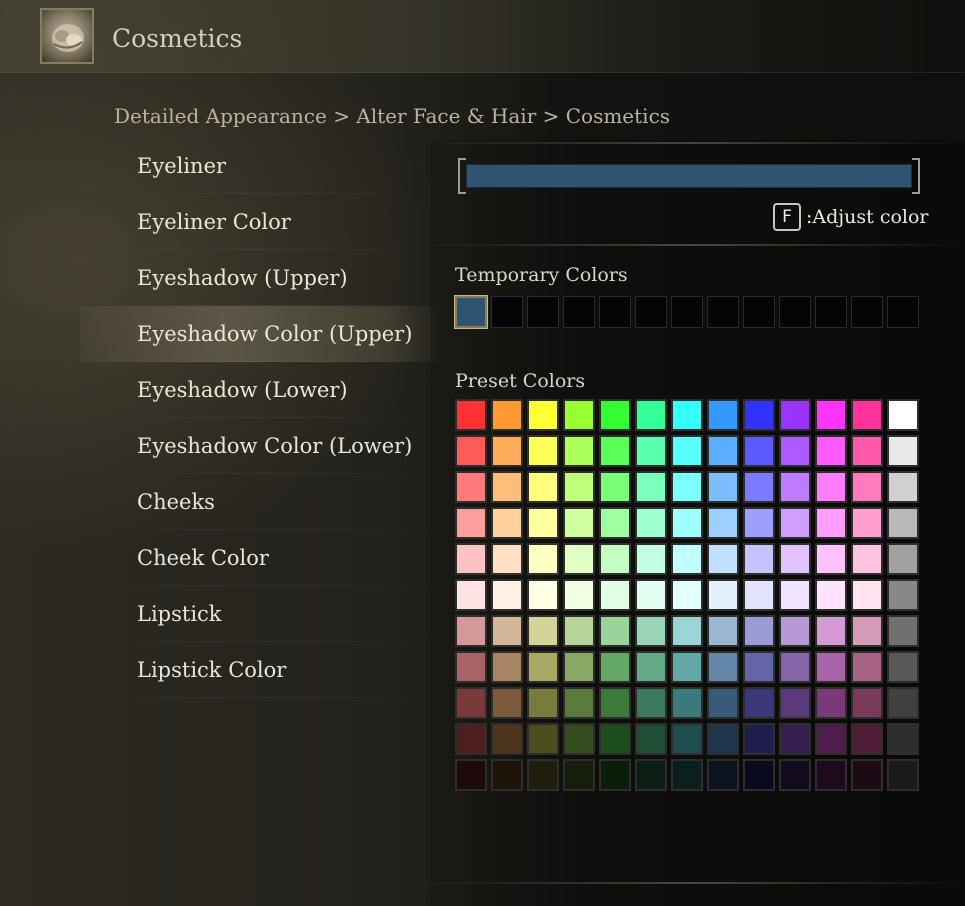 This screenshot has width=965, height=906. What do you see at coordinates (260, 222) in the screenshot?
I see `menu-item-eyeliner-color: Eyeliner Color` at bounding box center [260, 222].